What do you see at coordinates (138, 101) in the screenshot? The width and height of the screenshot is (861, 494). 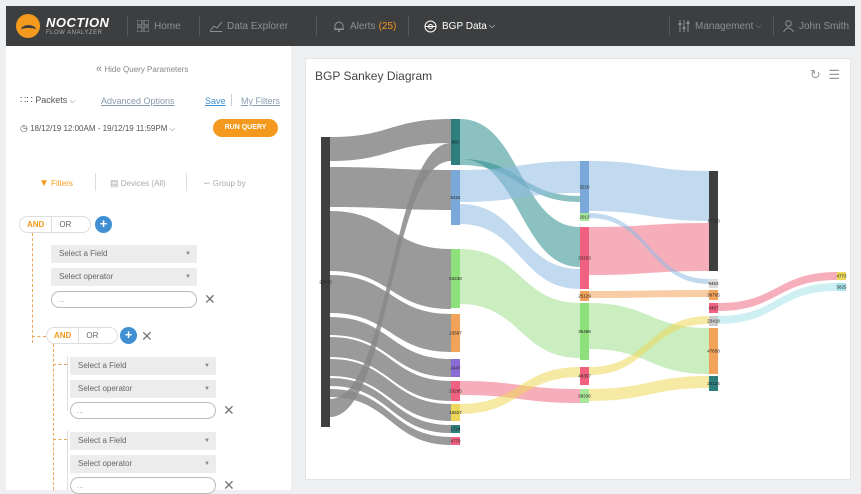 I see `advanced-options-link: Advanced Options` at bounding box center [138, 101].